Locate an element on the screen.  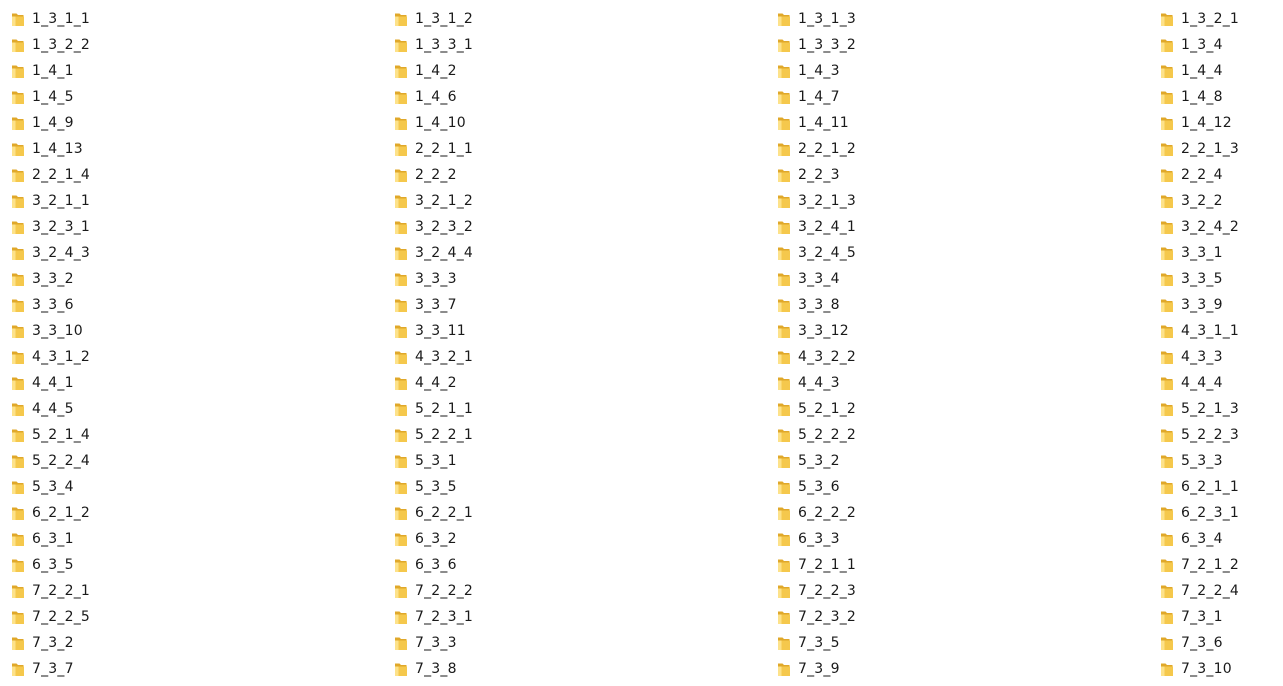
folder-item: 1_4_7 is located at coordinates (964, 97).